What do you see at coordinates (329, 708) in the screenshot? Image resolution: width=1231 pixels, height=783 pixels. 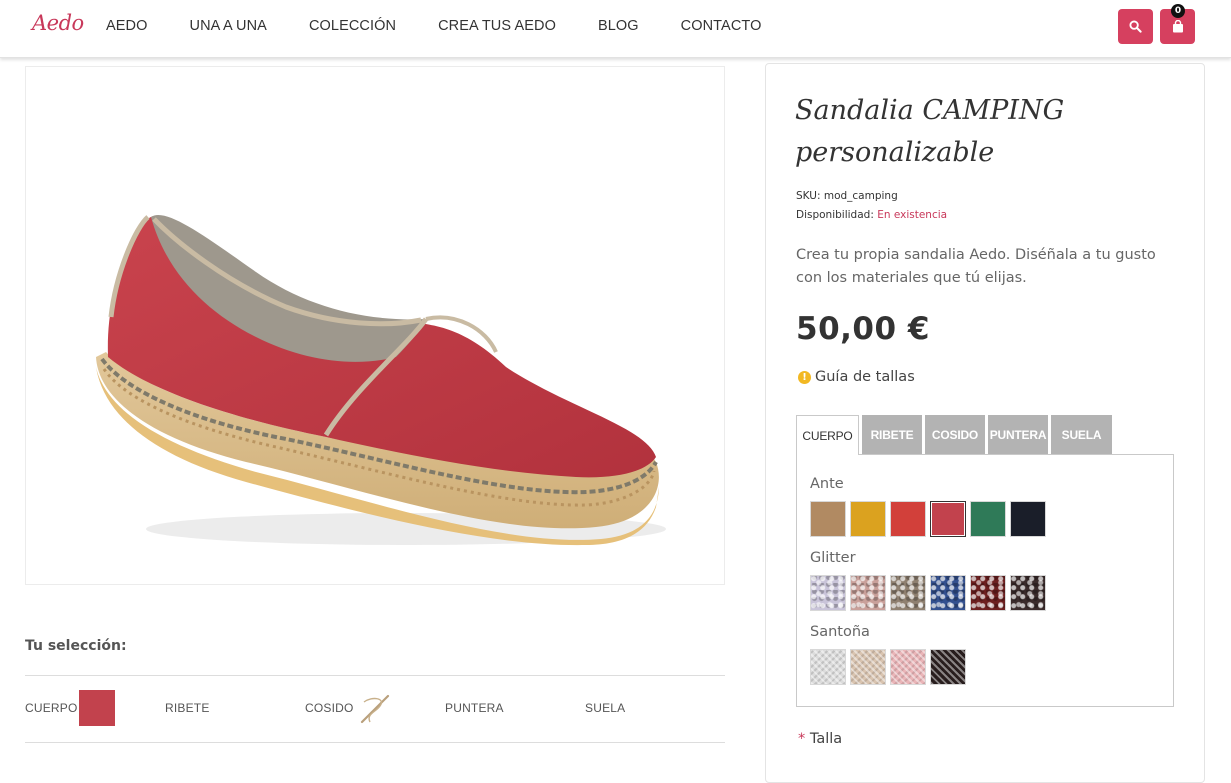 I see `selection-cosido-label: COSIDO` at bounding box center [329, 708].